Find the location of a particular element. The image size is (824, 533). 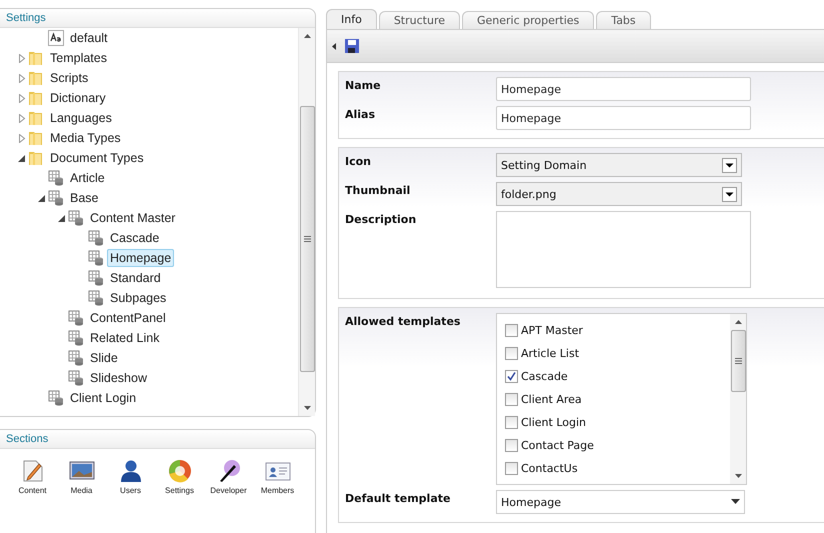

panel-title: Sections is located at coordinates (27, 439).